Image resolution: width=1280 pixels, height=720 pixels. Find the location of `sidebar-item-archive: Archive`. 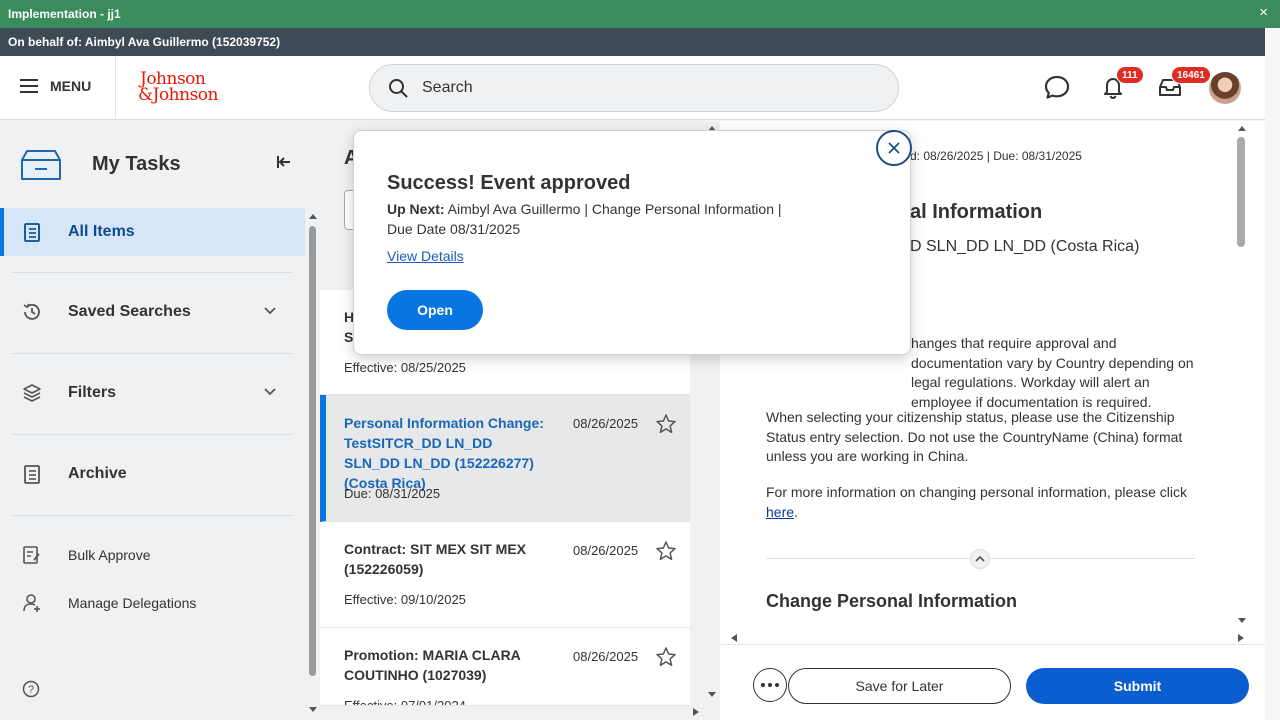

sidebar-item-archive: Archive is located at coordinates (152, 474).